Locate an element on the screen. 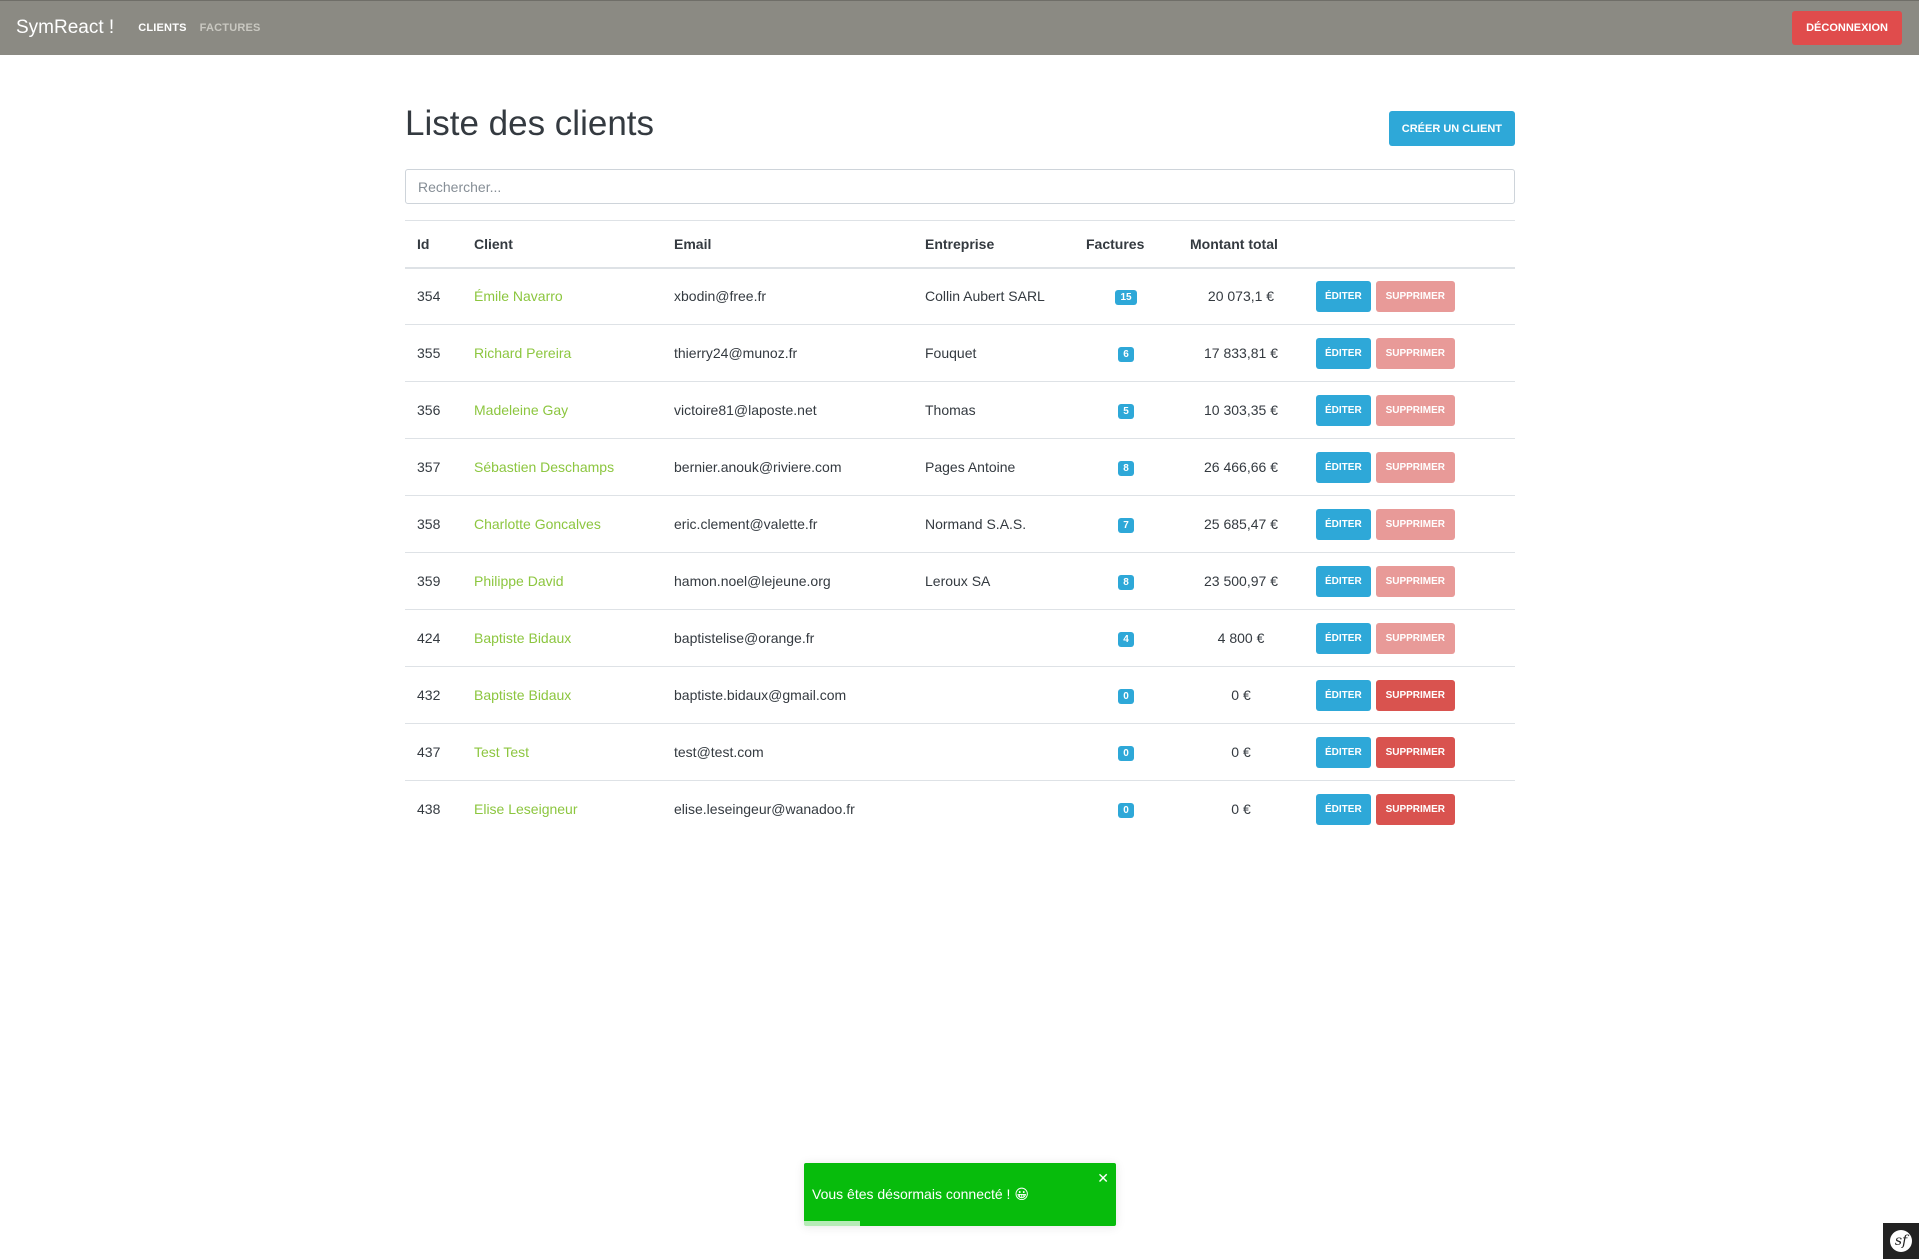 This screenshot has height=1259, width=1919. cell-invoices: 8 is located at coordinates (1126, 581).